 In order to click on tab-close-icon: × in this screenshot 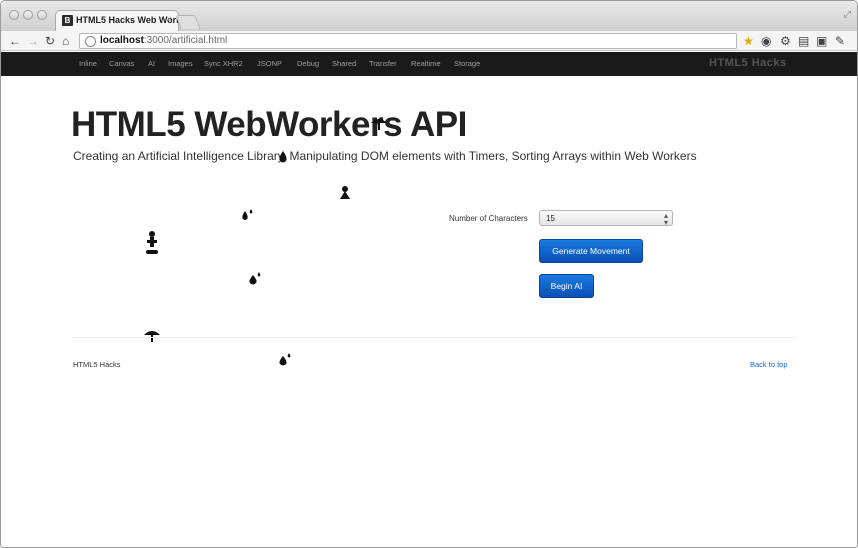, I will do `click(169, 19)`.